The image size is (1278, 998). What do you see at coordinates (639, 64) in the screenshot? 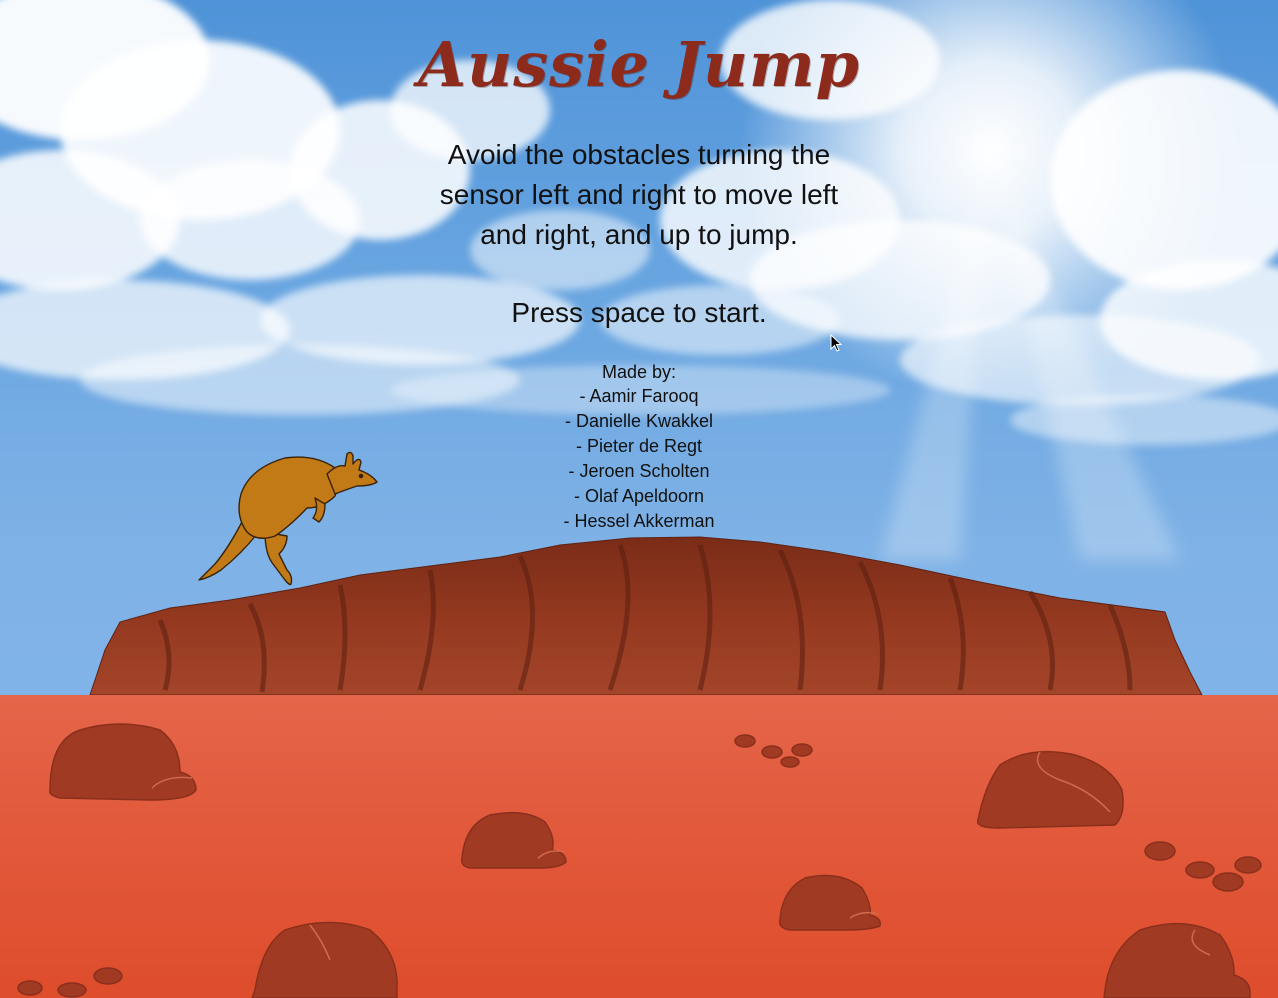
I see `game-title: Aussie Jump` at bounding box center [639, 64].